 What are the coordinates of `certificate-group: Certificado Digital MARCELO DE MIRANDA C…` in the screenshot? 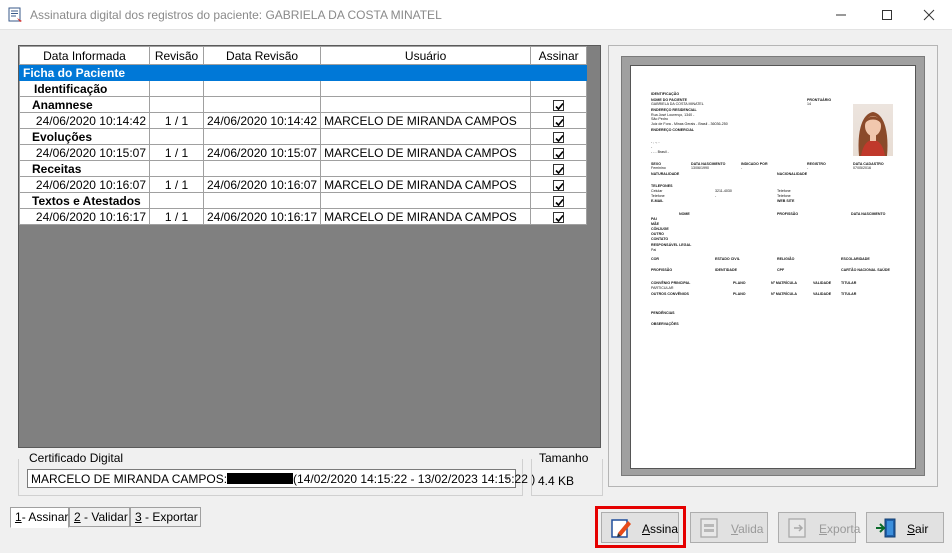 It's located at (276, 473).